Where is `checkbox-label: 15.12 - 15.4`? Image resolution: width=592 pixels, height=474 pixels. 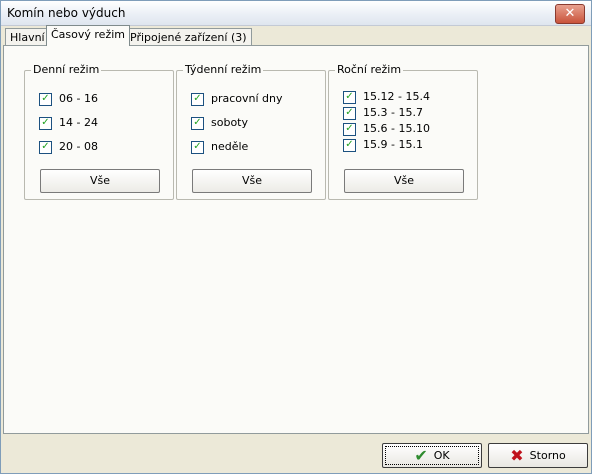 checkbox-label: 15.12 - 15.4 is located at coordinates (396, 96).